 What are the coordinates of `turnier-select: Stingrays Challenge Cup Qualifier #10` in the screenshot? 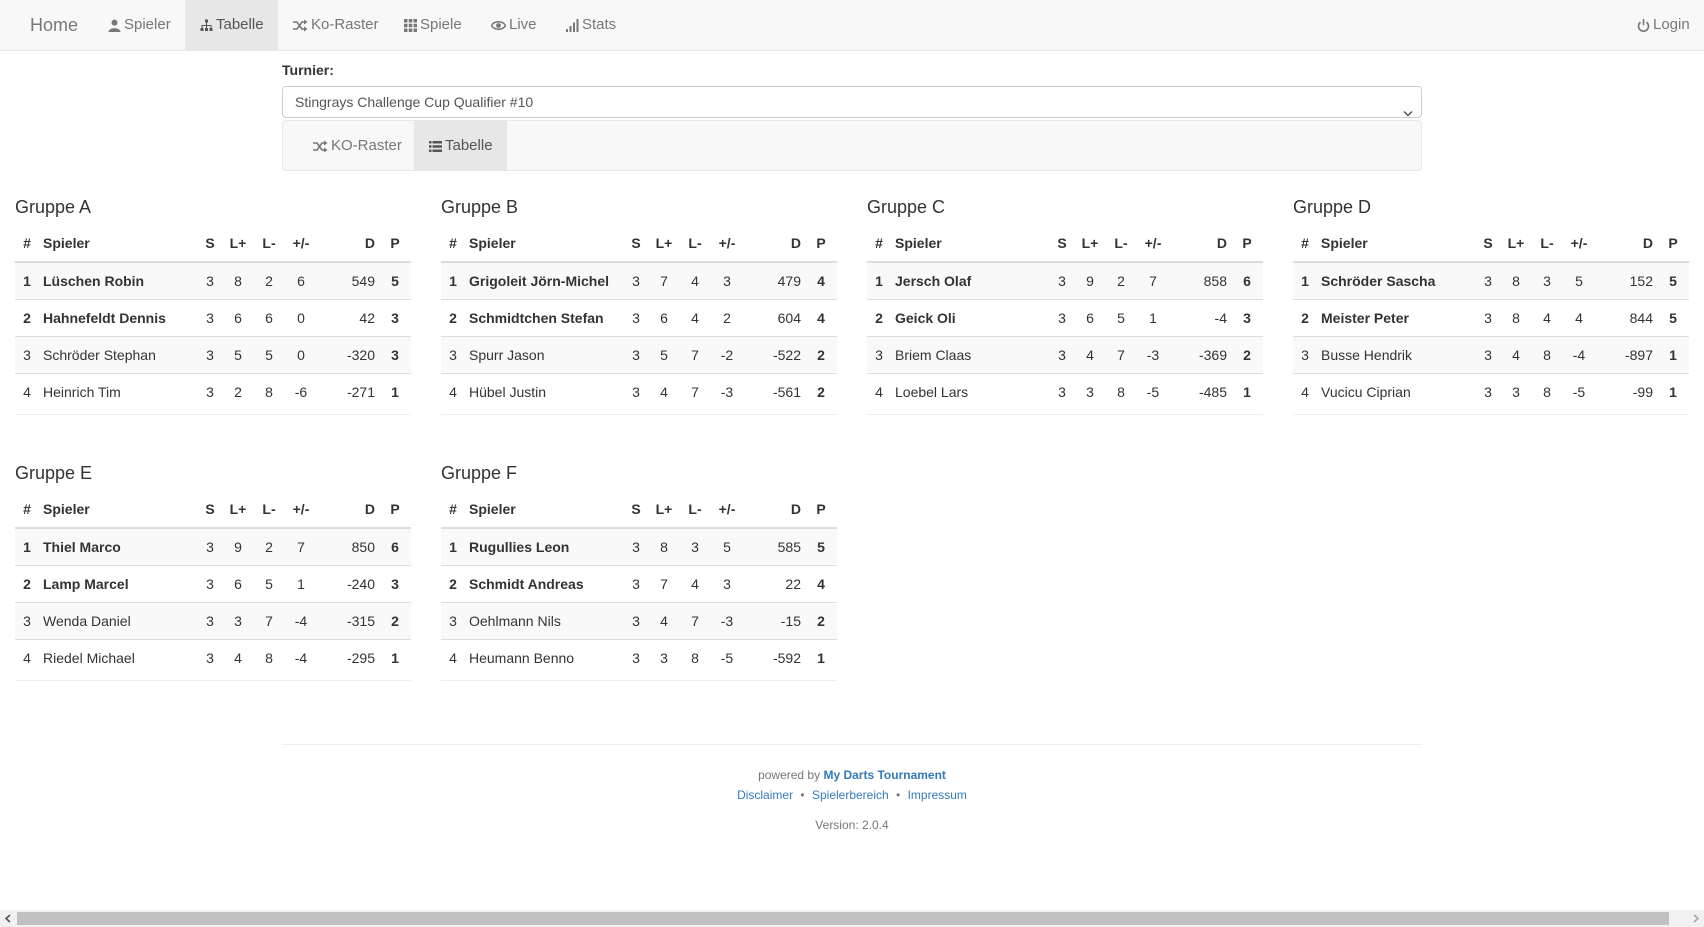 It's located at (852, 102).